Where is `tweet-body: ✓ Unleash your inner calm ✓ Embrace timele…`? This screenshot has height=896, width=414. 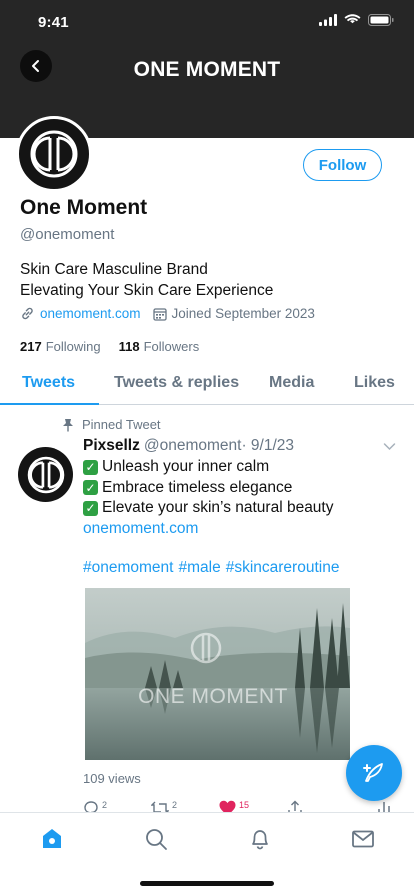 tweet-body: ✓ Unleash your inner calm ✓ Embrace timele… is located at coordinates (208, 498).